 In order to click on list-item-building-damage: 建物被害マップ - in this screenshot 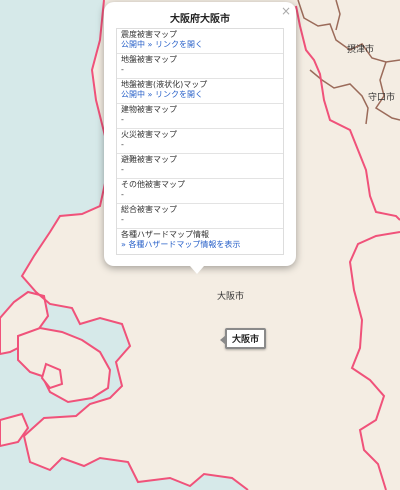, I will do `click(200, 116)`.